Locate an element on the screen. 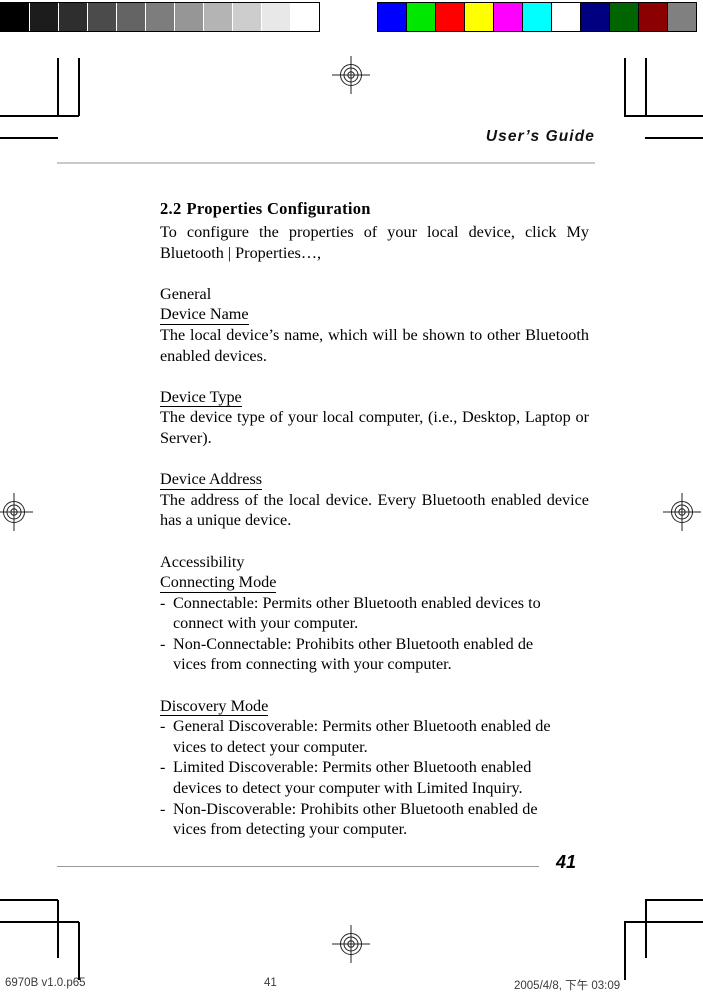 The height and width of the screenshot is (997, 703). scan-footer-page-number: 41 is located at coordinates (270, 983).